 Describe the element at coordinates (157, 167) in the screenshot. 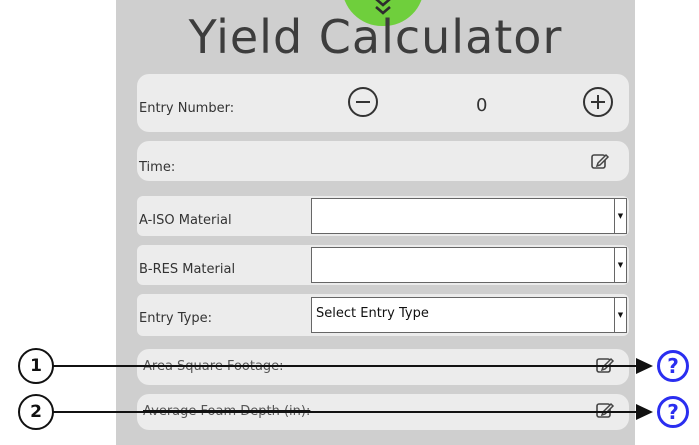

I see `time-label: Time:` at that location.